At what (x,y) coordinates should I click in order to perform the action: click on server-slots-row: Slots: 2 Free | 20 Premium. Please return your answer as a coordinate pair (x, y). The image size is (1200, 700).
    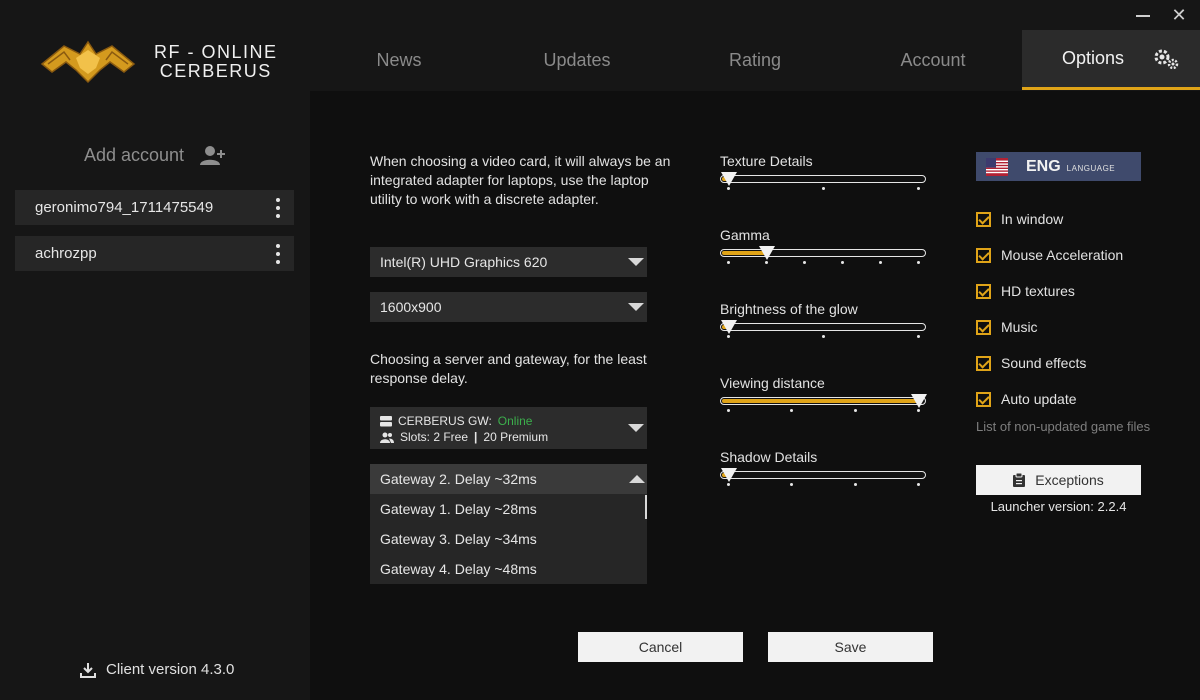
    Looking at the image, I should click on (513, 437).